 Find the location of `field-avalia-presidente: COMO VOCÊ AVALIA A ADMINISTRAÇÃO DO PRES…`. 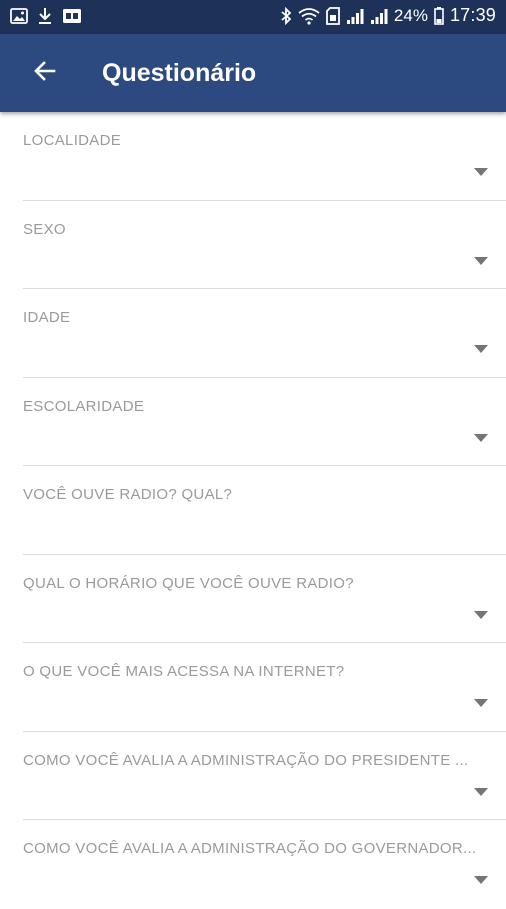

field-avalia-presidente: COMO VOCÊ AVALIA A ADMINISTRAÇÃO DO PRES… is located at coordinates (253, 776).